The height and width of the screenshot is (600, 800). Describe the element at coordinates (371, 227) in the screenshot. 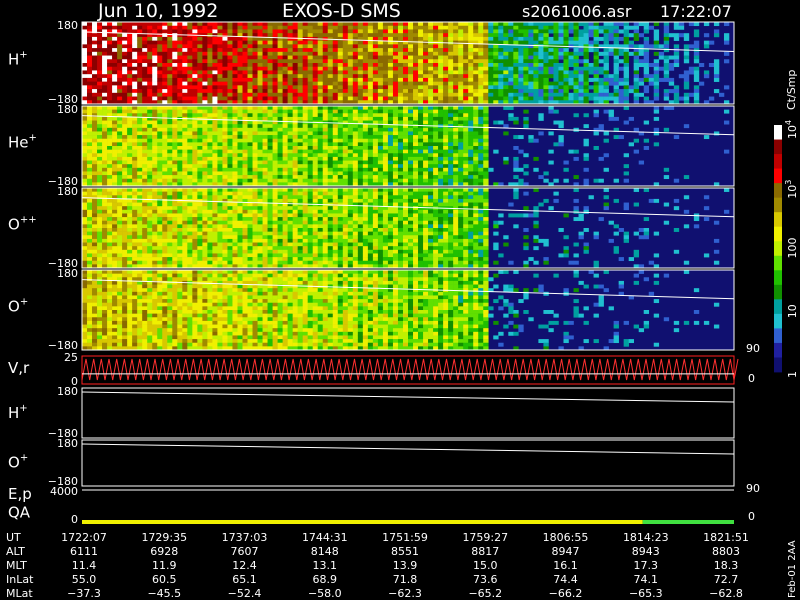

I see `panel-2: O++180−180` at that location.